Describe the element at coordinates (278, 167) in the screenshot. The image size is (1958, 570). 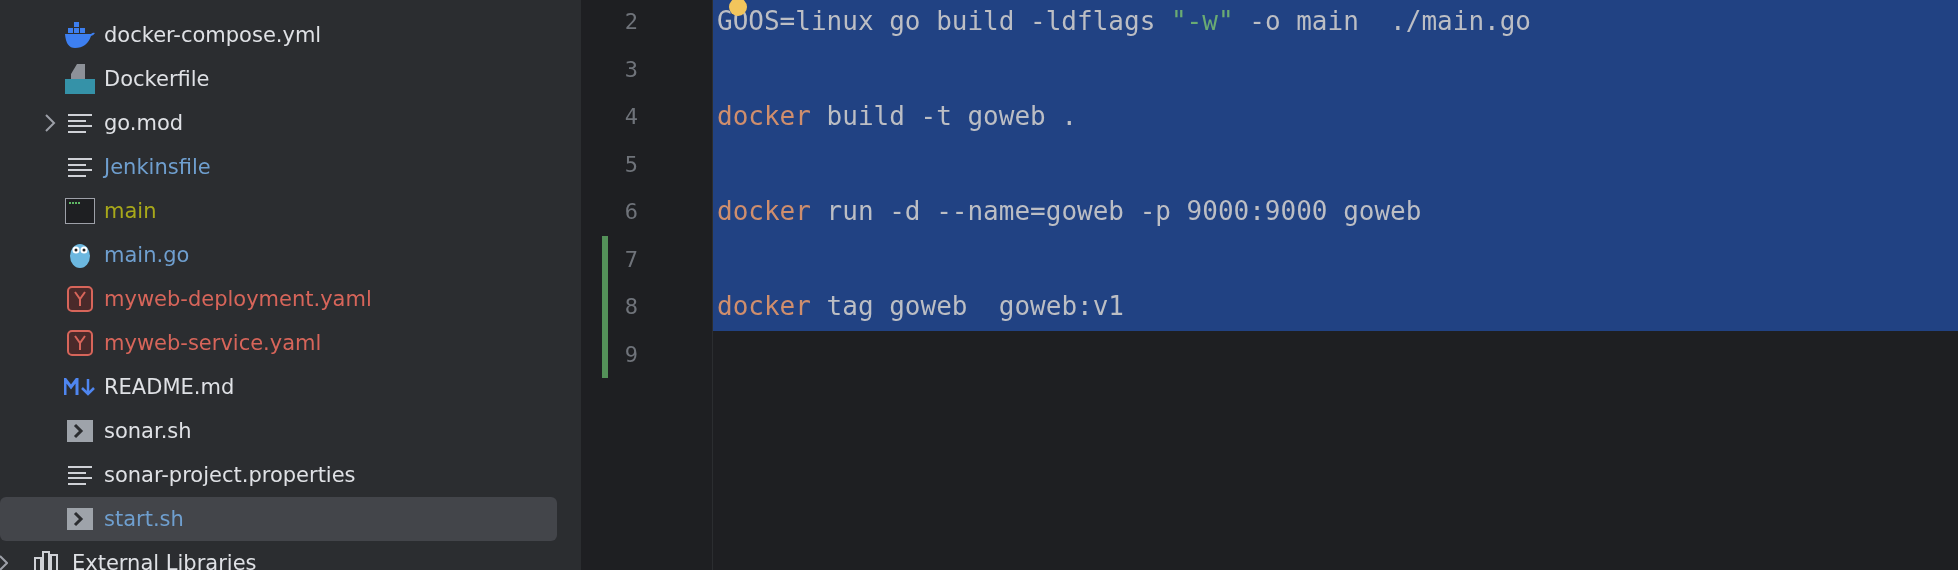
I see `file-tree-item: Jenkinsfile` at that location.